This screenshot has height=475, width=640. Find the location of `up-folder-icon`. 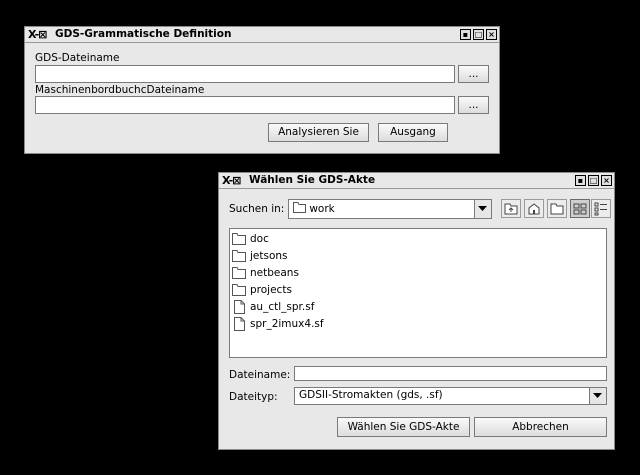

up-folder-icon is located at coordinates (511, 209).